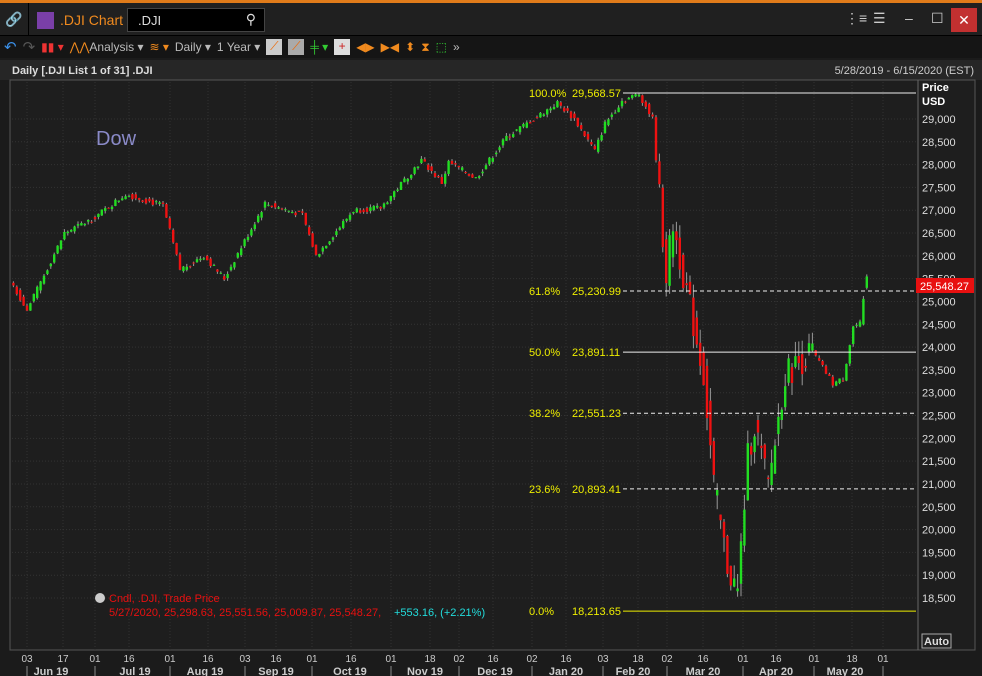 This screenshot has height=676, width=982. Describe the element at coordinates (743, 659) in the screenshot. I see `date-tick-label: 01` at that location.